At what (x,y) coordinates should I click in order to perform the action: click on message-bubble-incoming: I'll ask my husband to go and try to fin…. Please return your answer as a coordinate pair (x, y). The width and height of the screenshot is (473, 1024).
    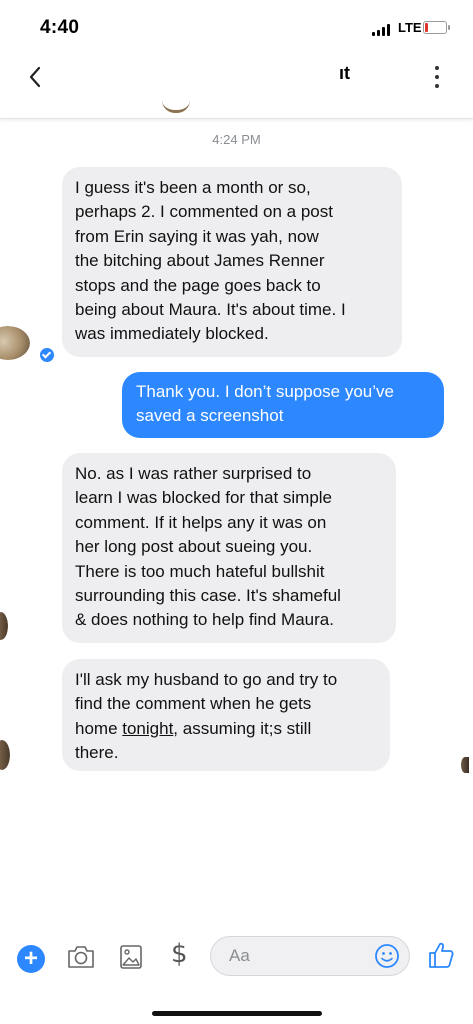
    Looking at the image, I should click on (226, 715).